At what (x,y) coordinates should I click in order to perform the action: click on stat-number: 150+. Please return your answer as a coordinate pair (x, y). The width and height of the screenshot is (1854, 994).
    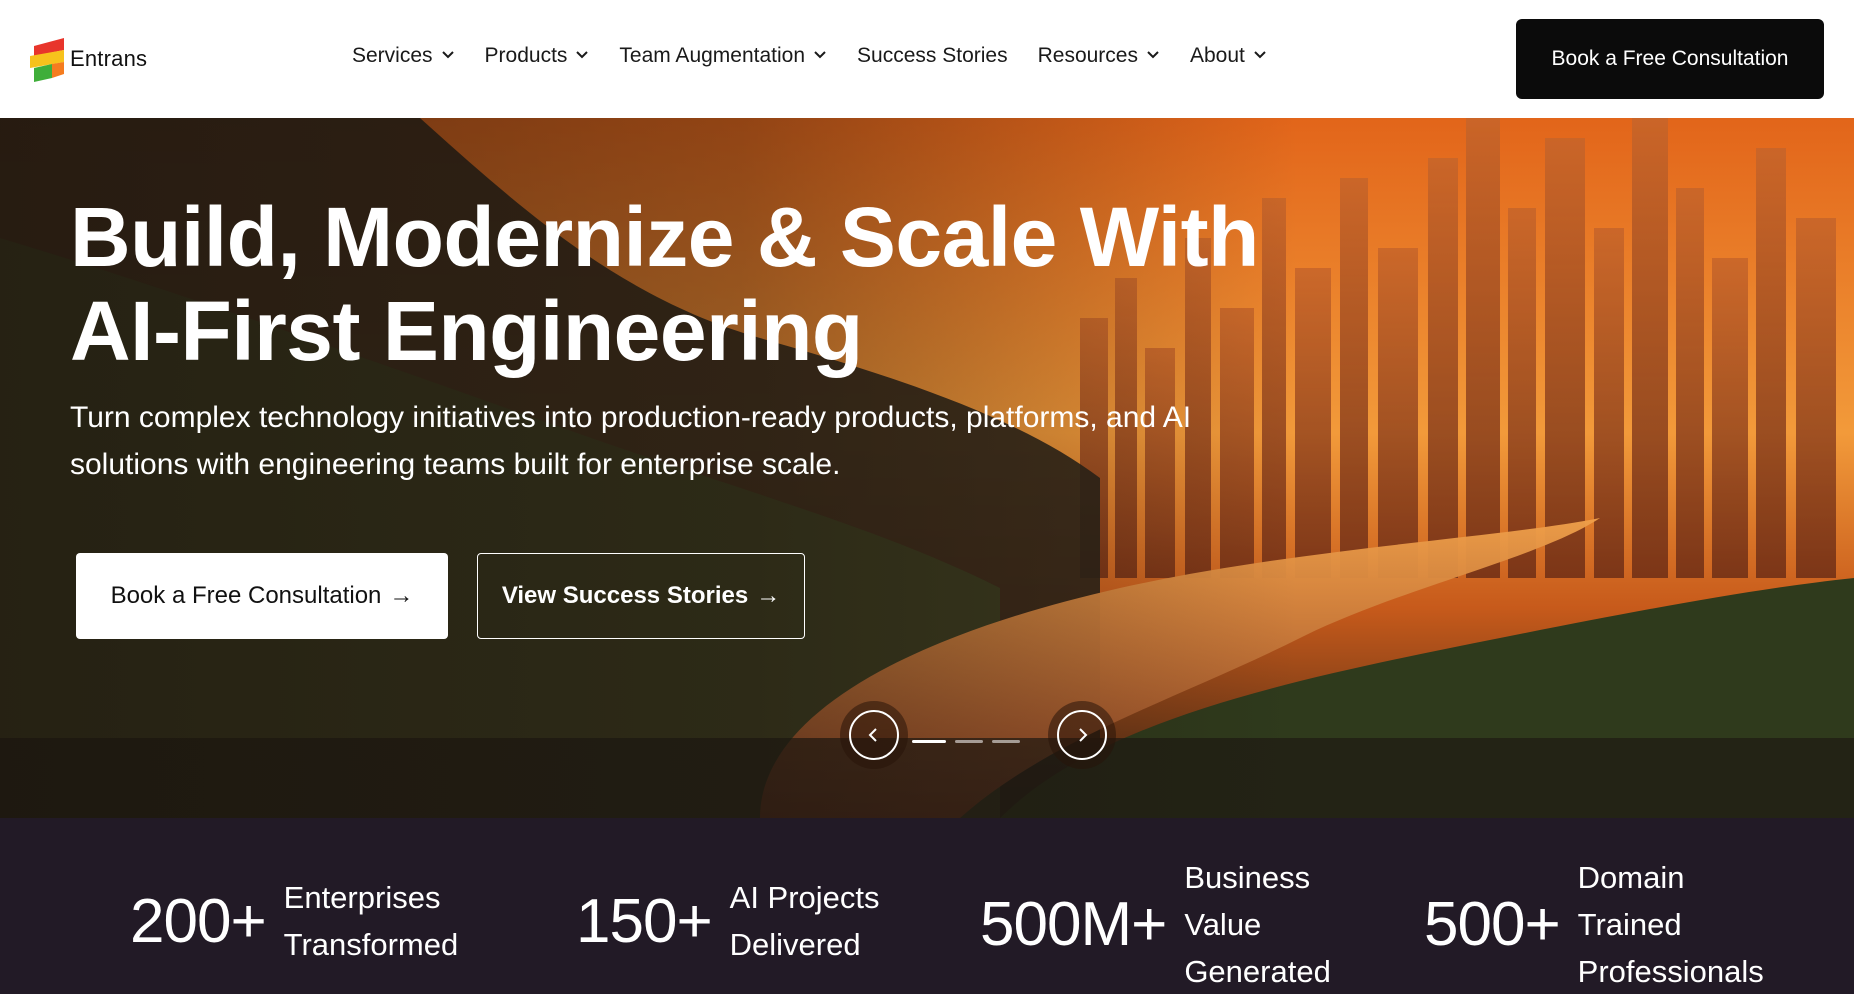
    Looking at the image, I should click on (644, 921).